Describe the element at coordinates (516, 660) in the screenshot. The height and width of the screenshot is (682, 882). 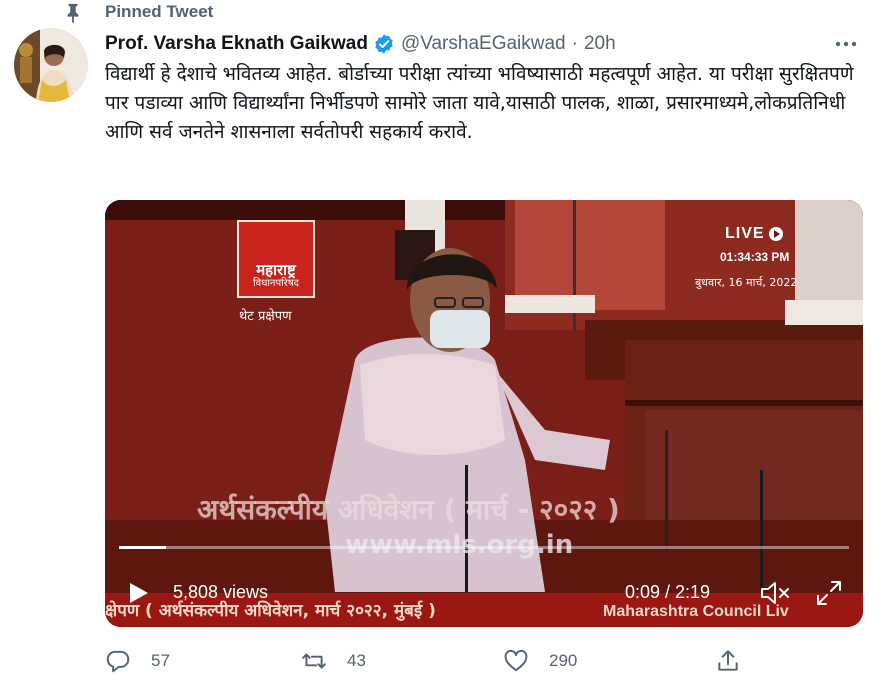
I see `like-icon` at that location.